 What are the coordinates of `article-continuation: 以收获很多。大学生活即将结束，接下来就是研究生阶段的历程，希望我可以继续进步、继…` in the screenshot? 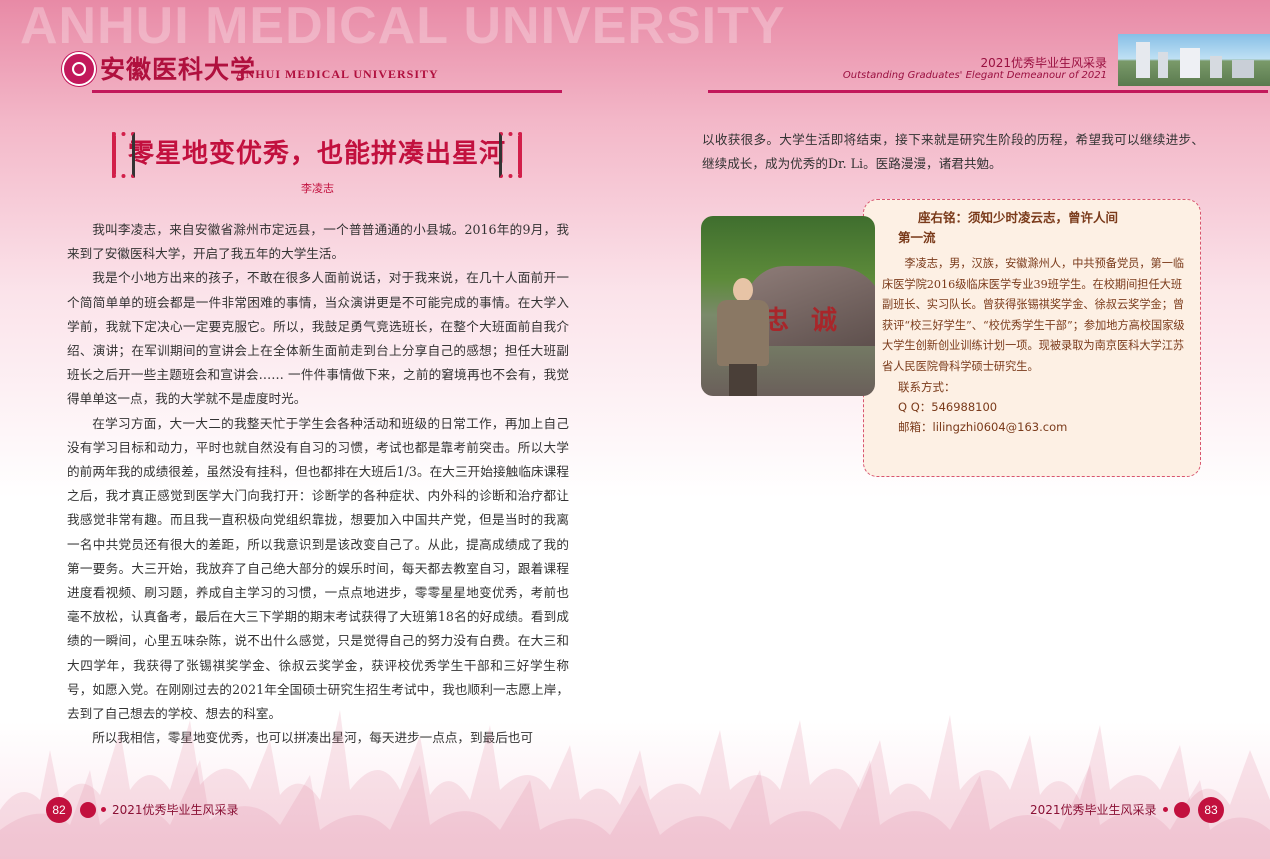 It's located at (953, 152).